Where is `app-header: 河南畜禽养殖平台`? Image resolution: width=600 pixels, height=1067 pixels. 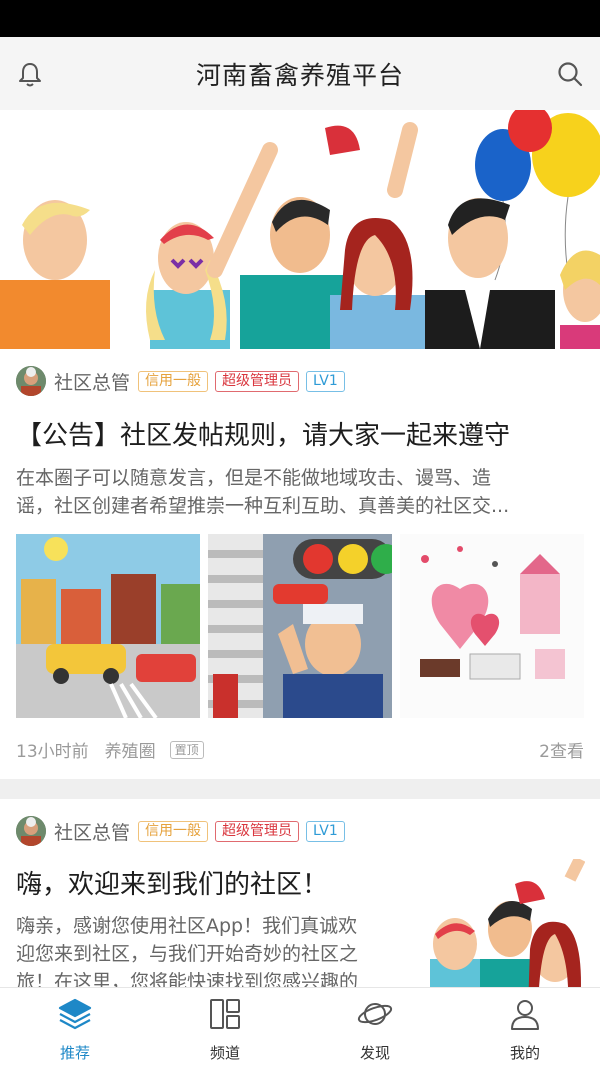
app-header: 河南畜禽养殖平台 is located at coordinates (300, 73).